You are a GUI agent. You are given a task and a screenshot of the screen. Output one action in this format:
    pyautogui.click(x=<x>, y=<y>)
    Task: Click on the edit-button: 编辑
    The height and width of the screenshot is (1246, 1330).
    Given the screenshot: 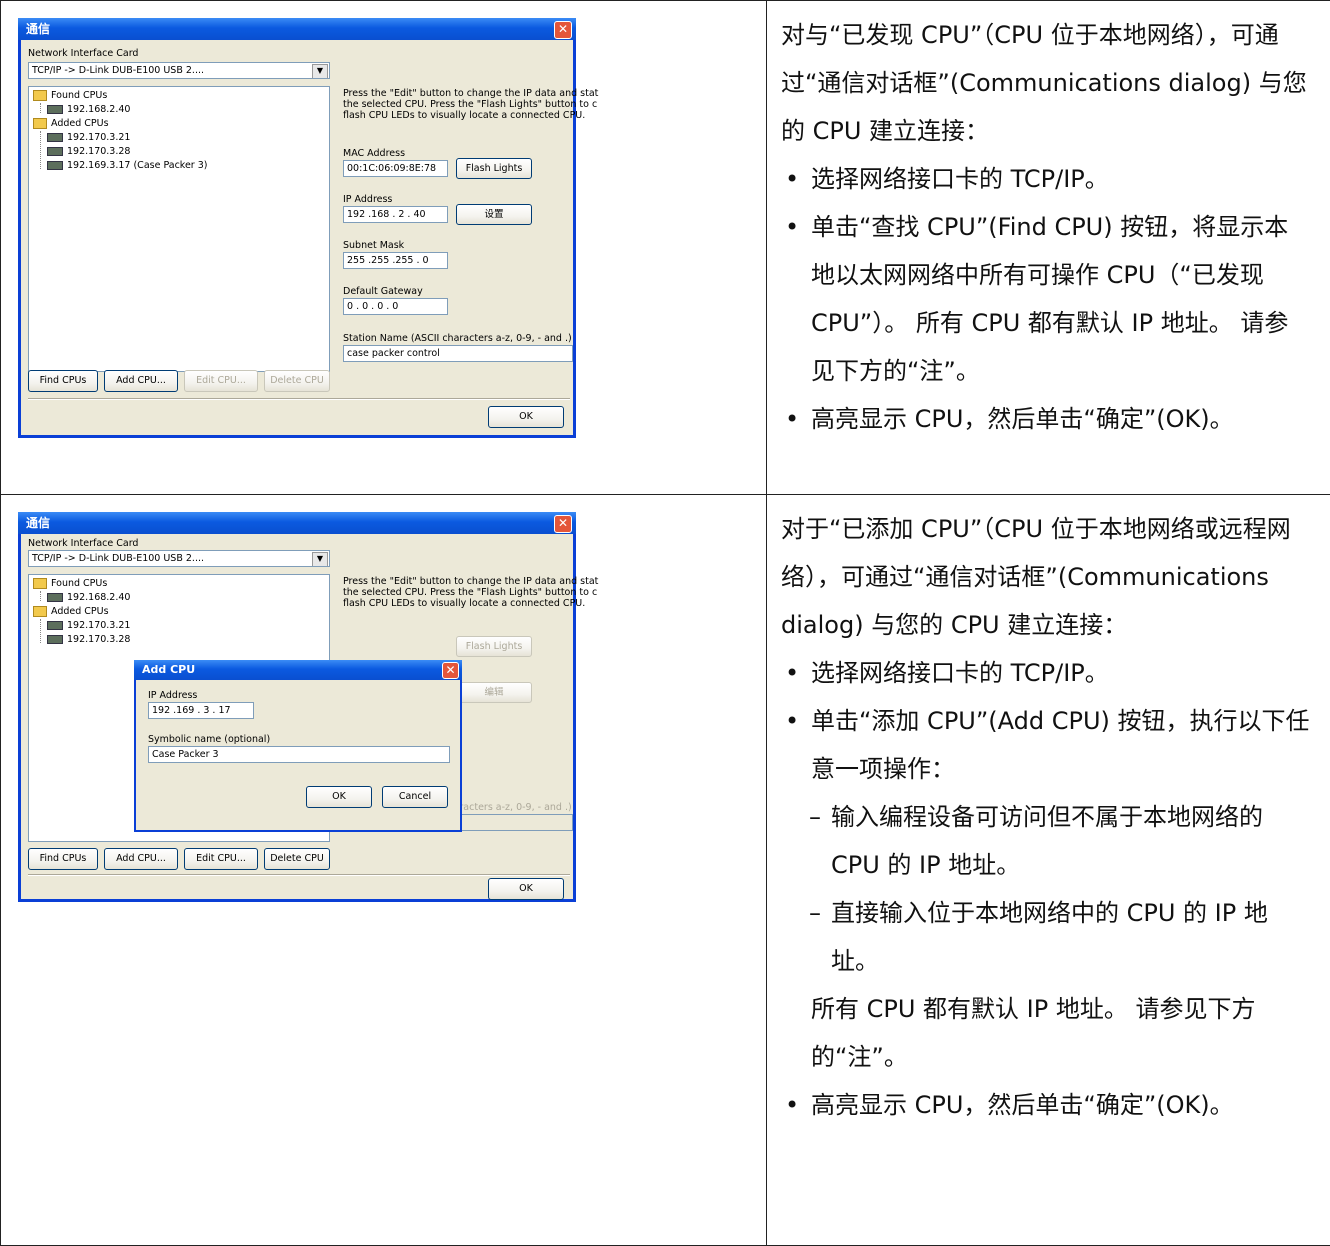 What is the action you would take?
    pyautogui.click(x=494, y=693)
    